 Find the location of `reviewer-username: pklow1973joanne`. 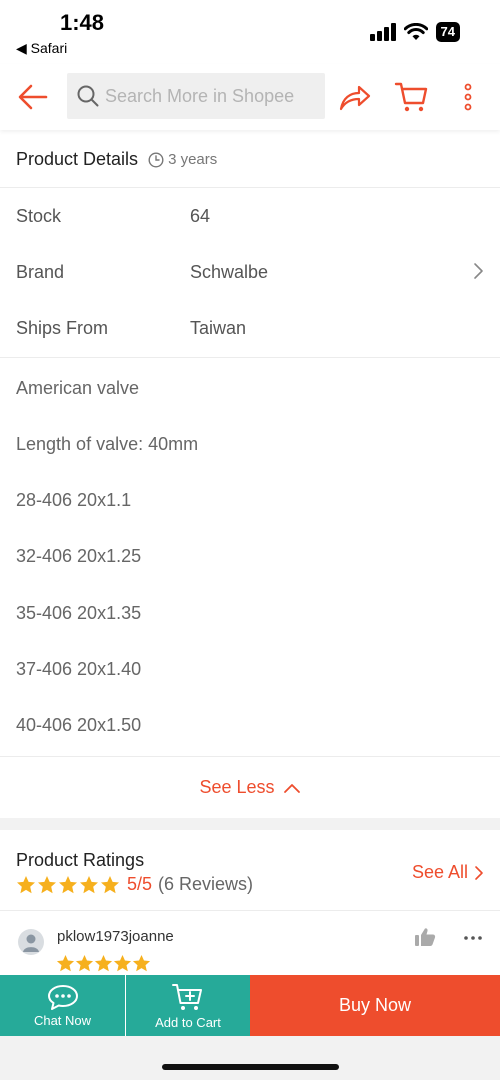

reviewer-username: pklow1973joanne is located at coordinates (115, 936).